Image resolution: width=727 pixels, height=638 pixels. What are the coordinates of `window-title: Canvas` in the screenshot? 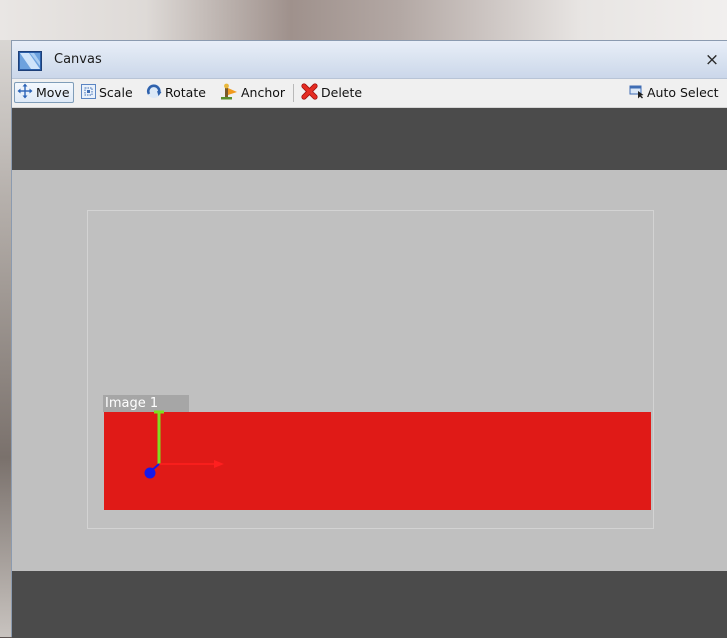 It's located at (78, 59).